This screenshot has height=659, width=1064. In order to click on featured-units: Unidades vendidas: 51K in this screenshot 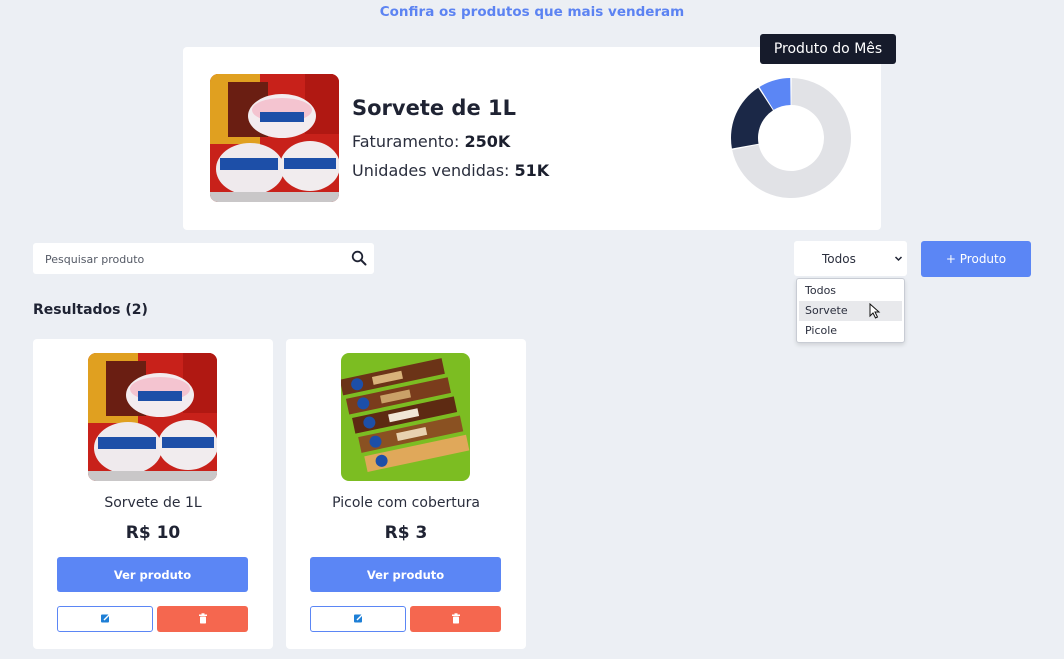, I will do `click(450, 170)`.